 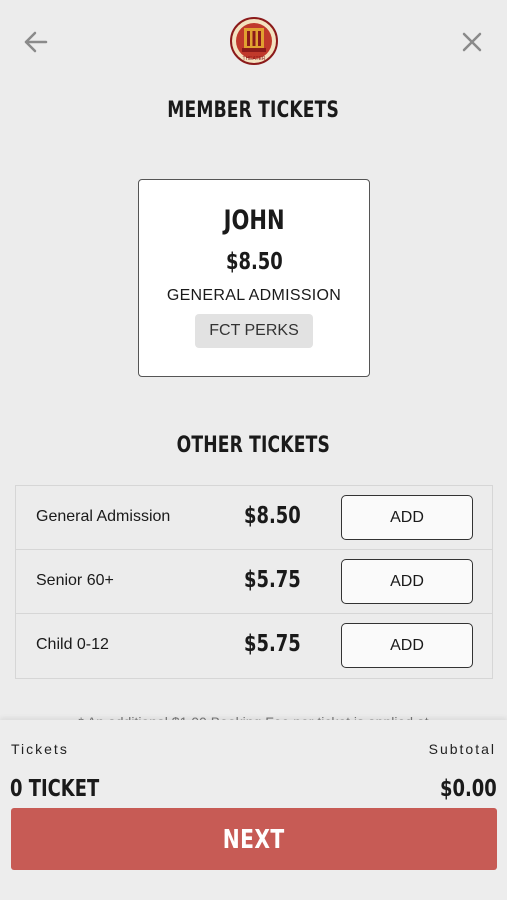 I want to click on other-tickets-title: OTHER TICKETS, so click(x=253, y=445).